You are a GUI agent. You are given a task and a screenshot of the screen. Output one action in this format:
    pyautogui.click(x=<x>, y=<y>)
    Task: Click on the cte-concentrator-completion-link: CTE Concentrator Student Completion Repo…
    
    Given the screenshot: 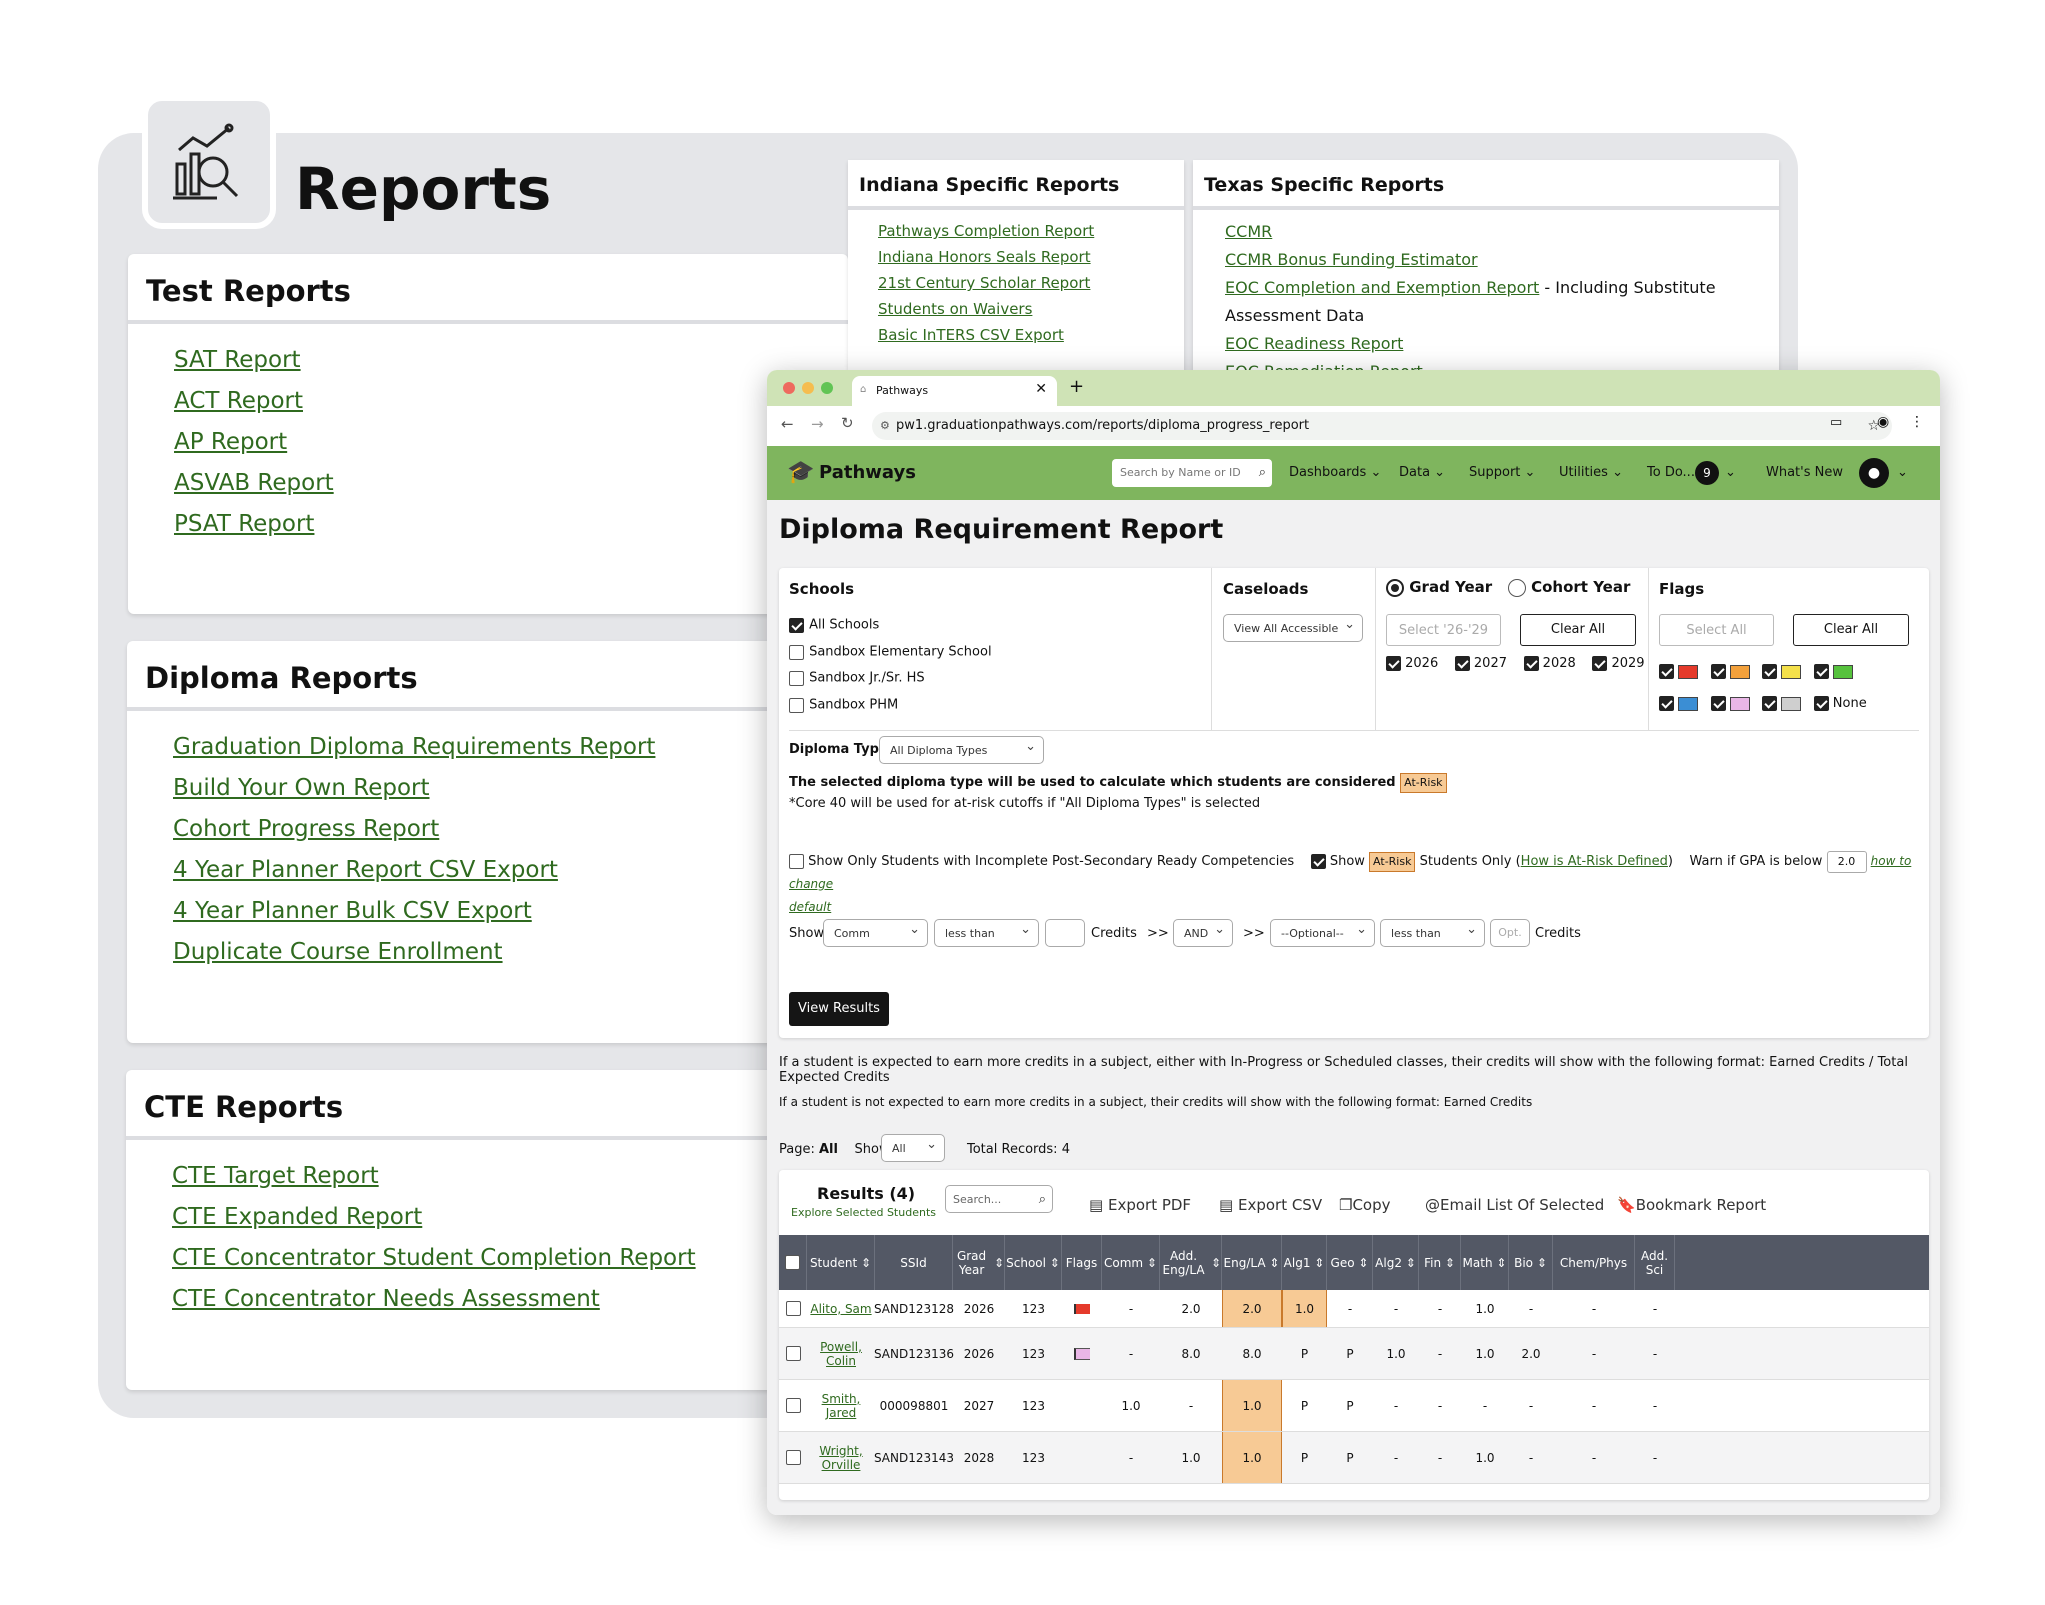 What is the action you would take?
    pyautogui.click(x=434, y=1258)
    